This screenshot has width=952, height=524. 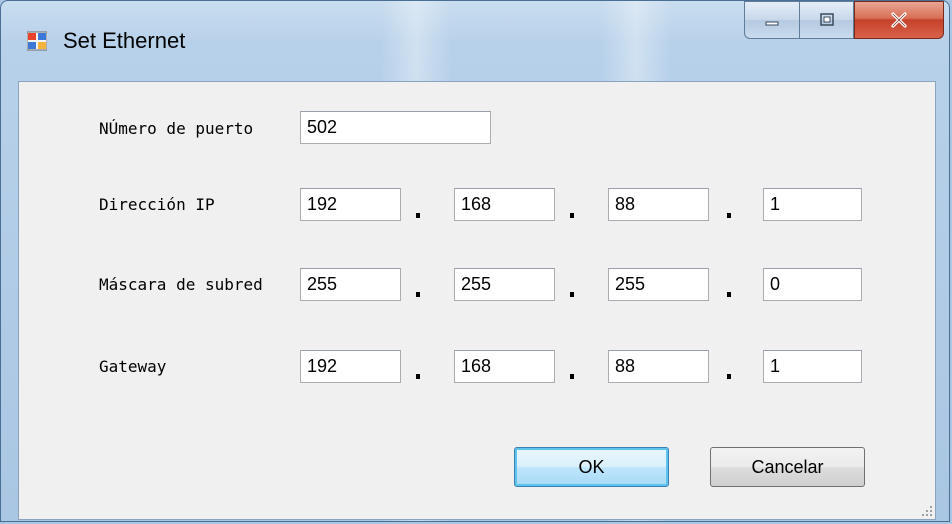 I want to click on maximize-button, so click(x=826, y=20).